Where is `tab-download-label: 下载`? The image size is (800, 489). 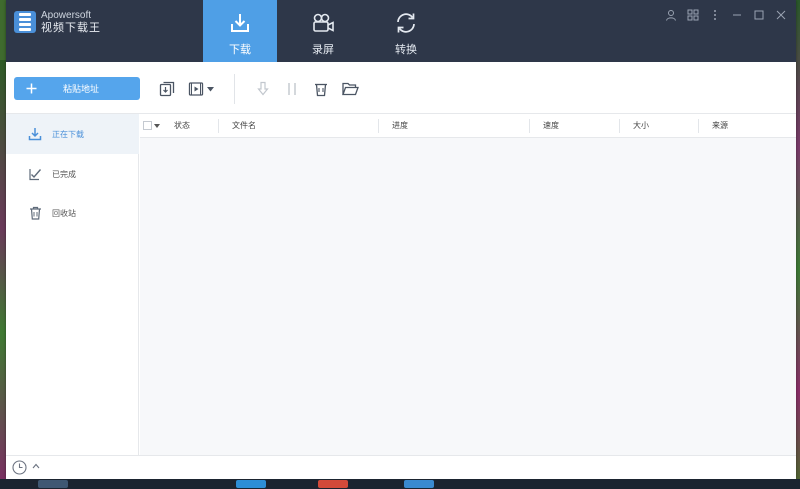 tab-download-label: 下载 is located at coordinates (240, 49).